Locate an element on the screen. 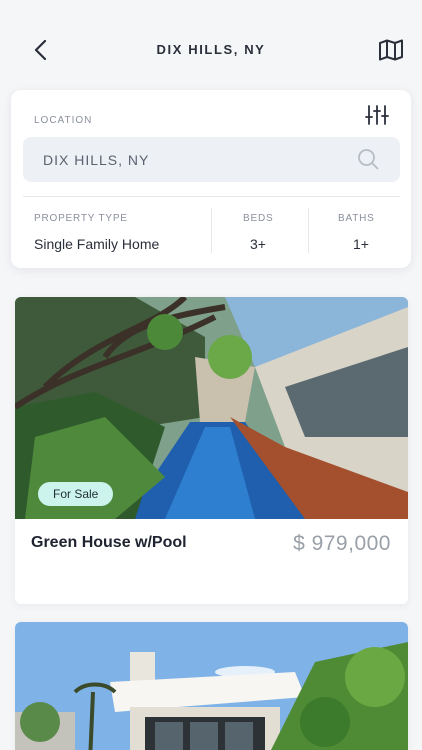 This screenshot has width=422, height=750. top-bar: DIX HILLS, NY is located at coordinates (211, 45).